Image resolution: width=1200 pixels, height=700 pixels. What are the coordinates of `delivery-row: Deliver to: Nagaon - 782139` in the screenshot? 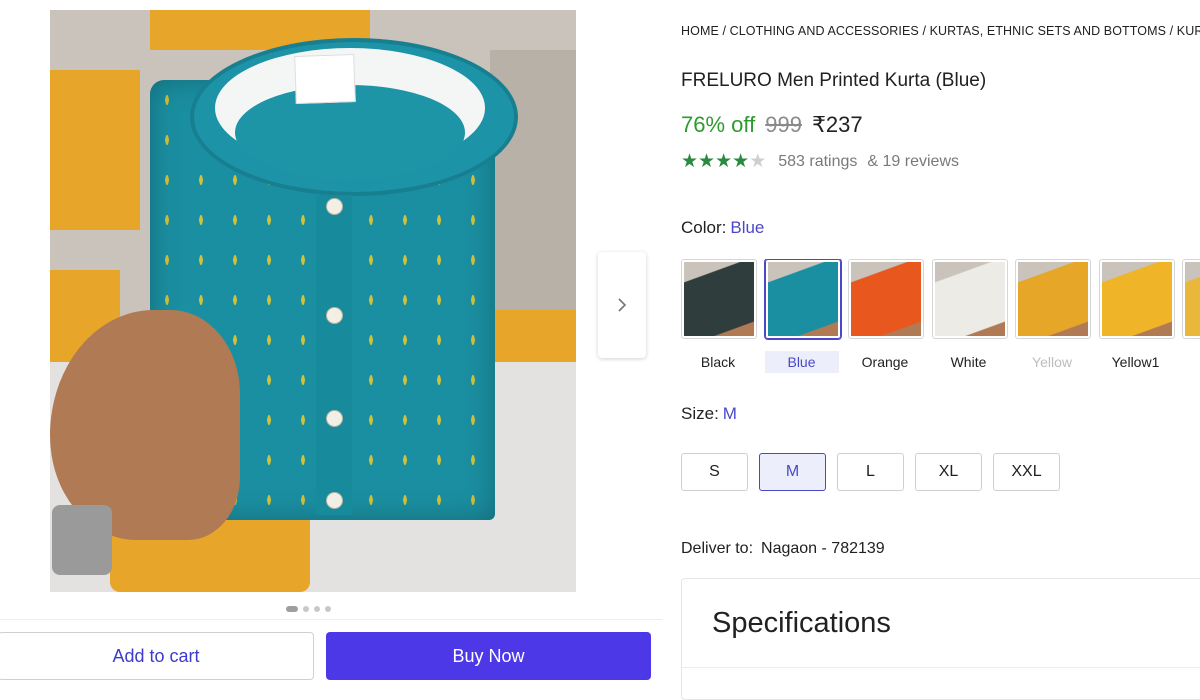 It's located at (783, 549).